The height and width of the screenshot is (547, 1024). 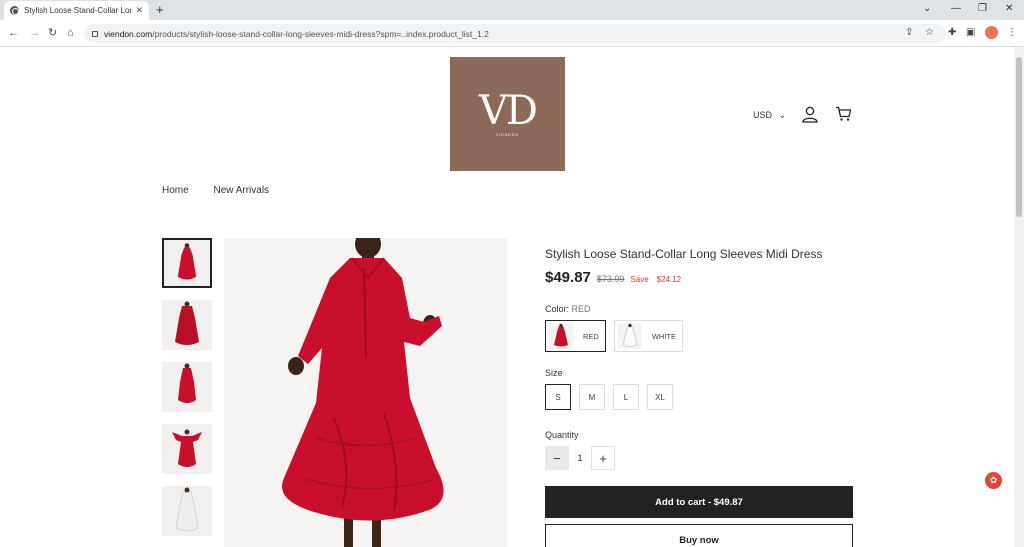 I want to click on nav-home: Home, so click(x=175, y=190).